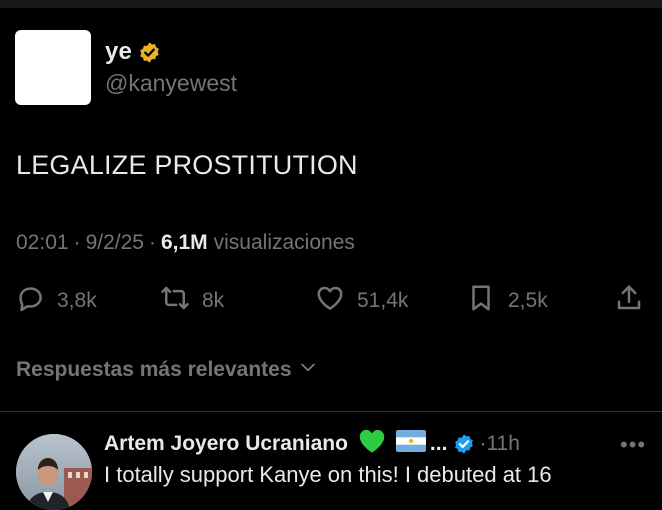 The width and height of the screenshot is (662, 510). What do you see at coordinates (481, 301) in the screenshot?
I see `bookmark-icon` at bounding box center [481, 301].